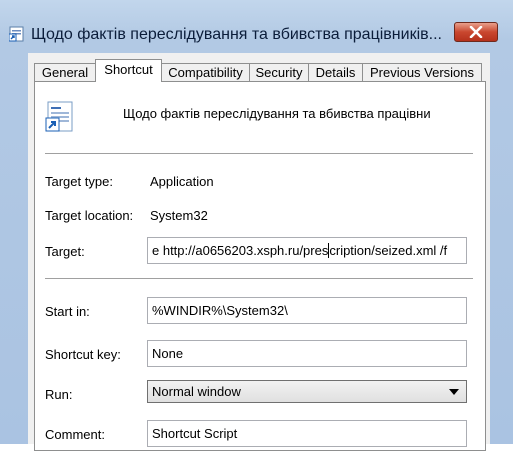 The height and width of the screenshot is (451, 513). Describe the element at coordinates (307, 310) in the screenshot. I see `start-in-input: %WINDIR%\System32\` at that location.